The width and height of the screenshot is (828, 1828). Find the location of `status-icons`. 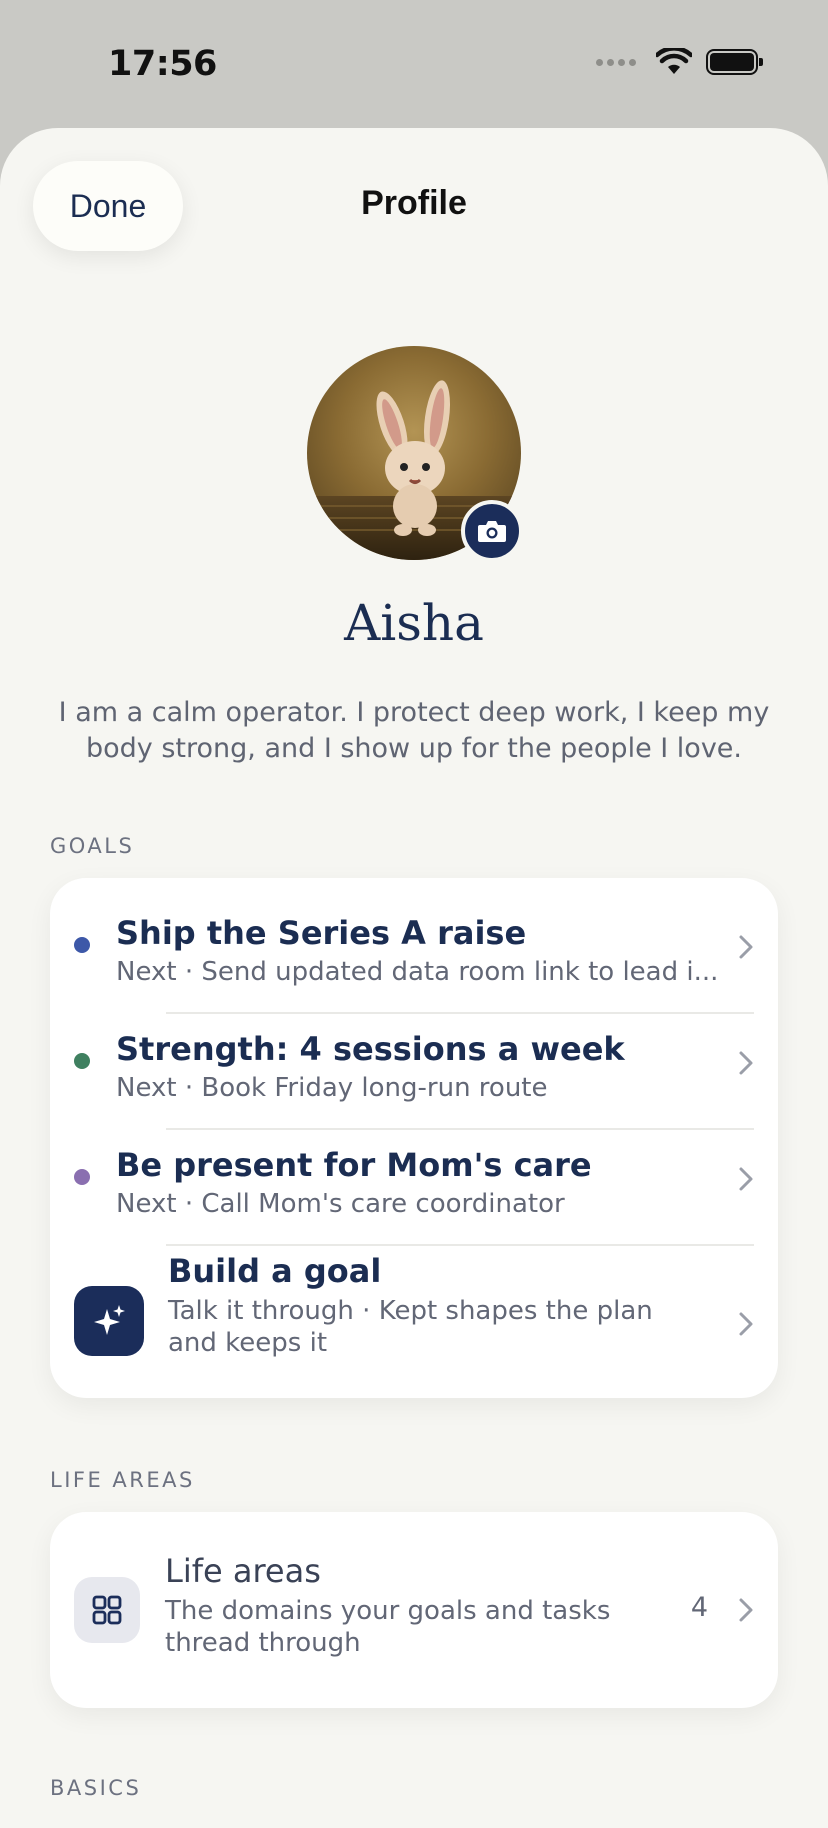

status-icons is located at coordinates (679, 62).